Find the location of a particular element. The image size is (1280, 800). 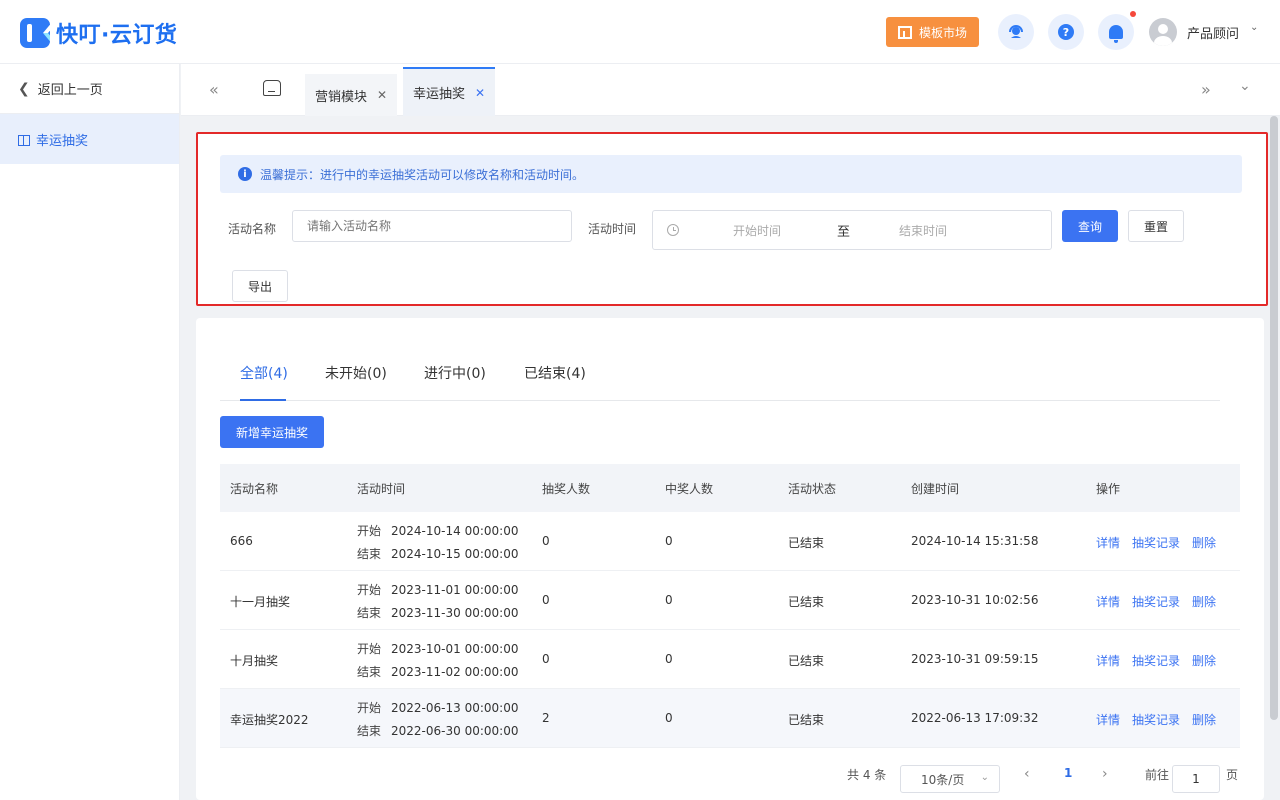

activity-end: 结束 2023-11-02 00:00:00 is located at coordinates (437, 671).